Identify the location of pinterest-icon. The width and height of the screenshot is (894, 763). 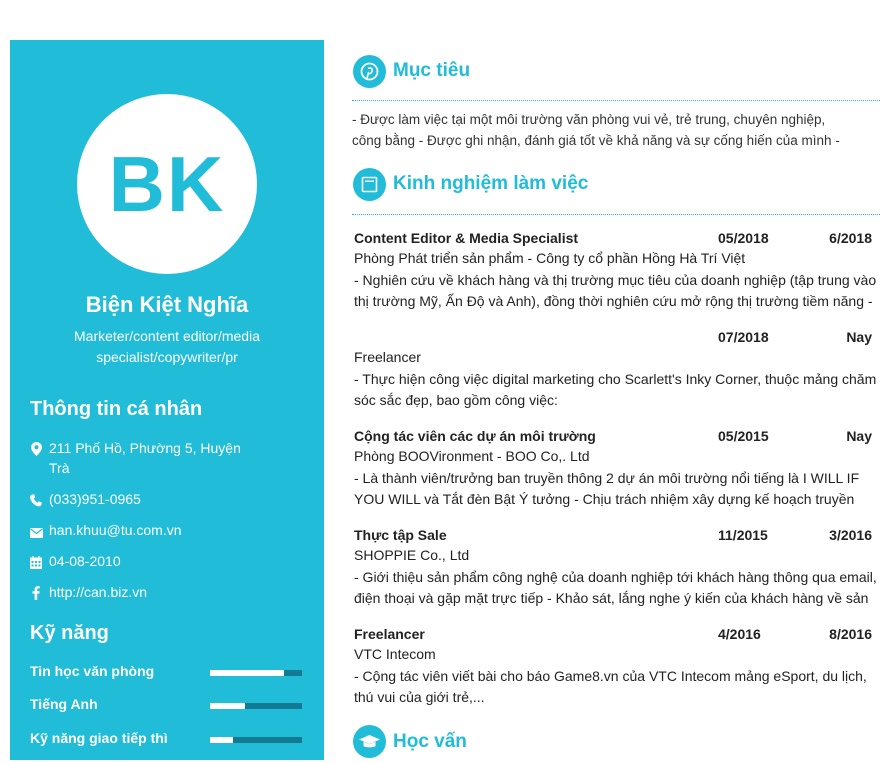
(369, 71).